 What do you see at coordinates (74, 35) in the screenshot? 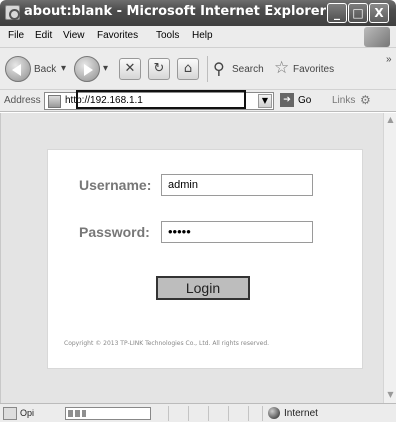
I see `menu-view: View` at bounding box center [74, 35].